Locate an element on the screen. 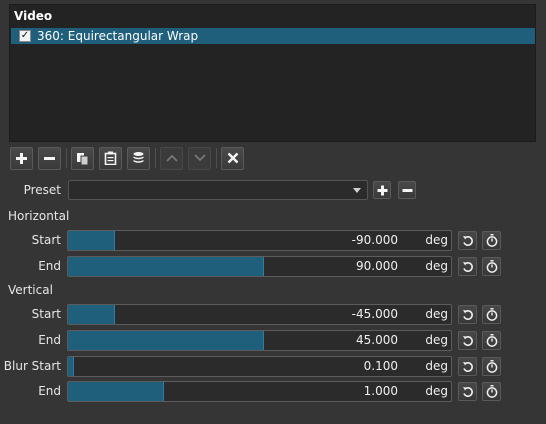 This screenshot has height=424, width=546. filter-item-equirectangular-wrap: ✓ 360: Equirectangular Wrap is located at coordinates (273, 36).